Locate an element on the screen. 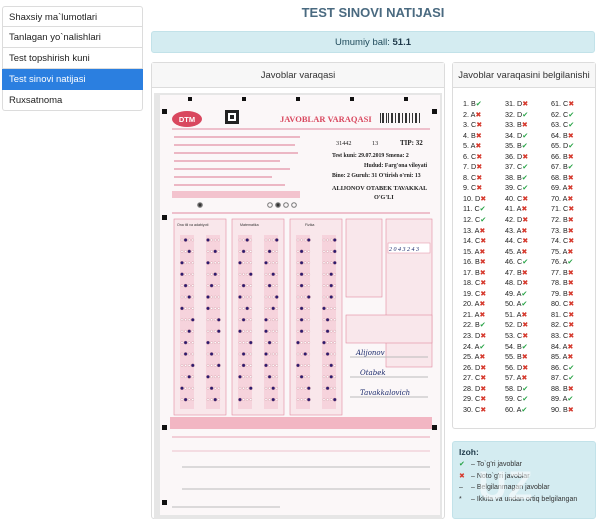 Image resolution: width=600 pixels, height=519 pixels. answer-key-row: 20. A ✖ is located at coordinates (486, 304).